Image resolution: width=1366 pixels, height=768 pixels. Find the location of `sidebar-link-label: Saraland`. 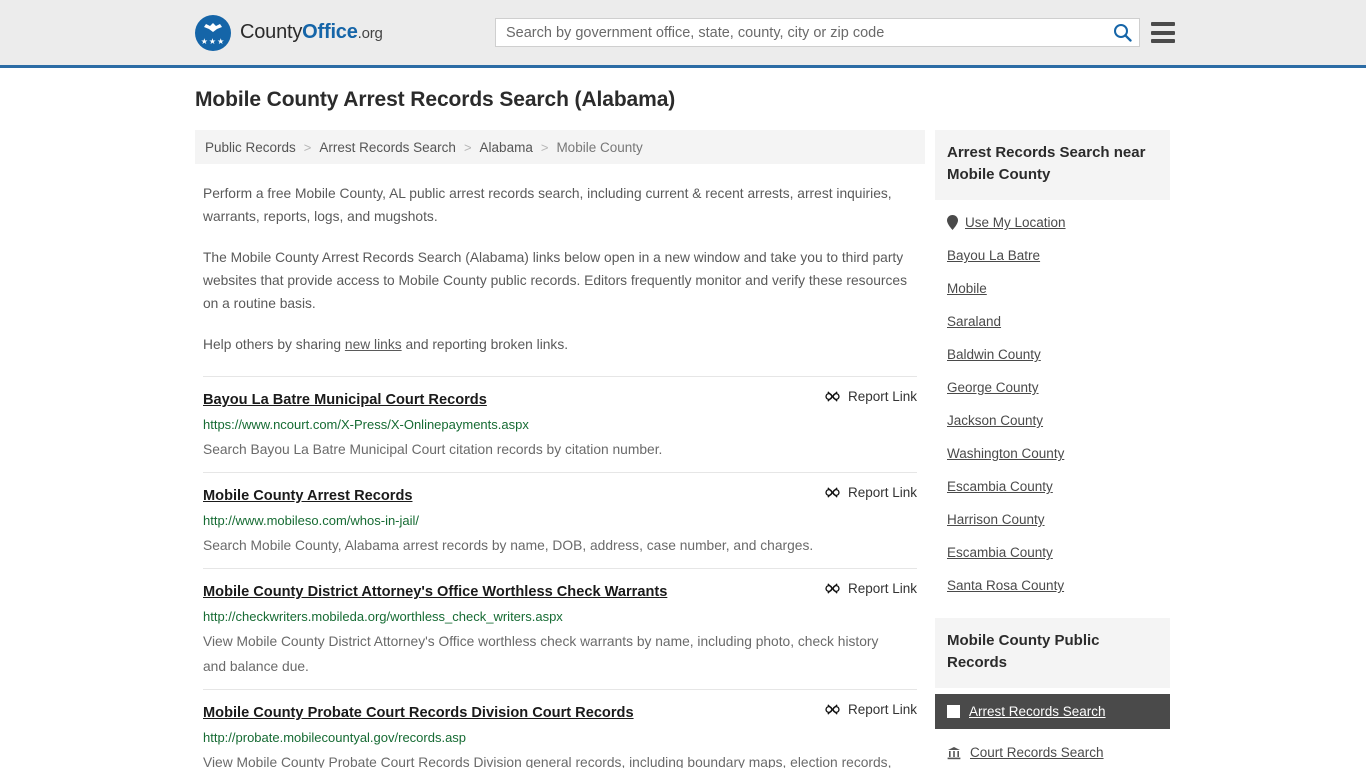

sidebar-link-label: Saraland is located at coordinates (974, 321).